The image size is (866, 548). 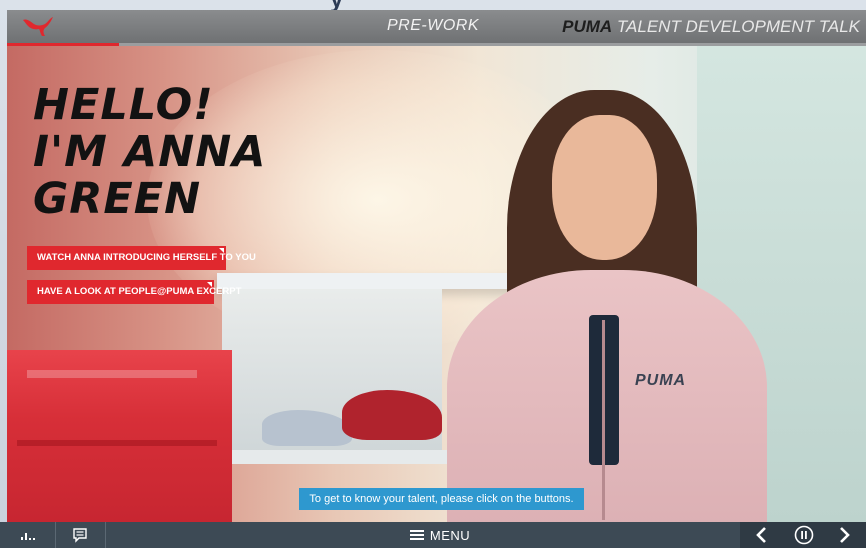 What do you see at coordinates (119, 436) in the screenshot?
I see `red-shoe-boxes` at bounding box center [119, 436].